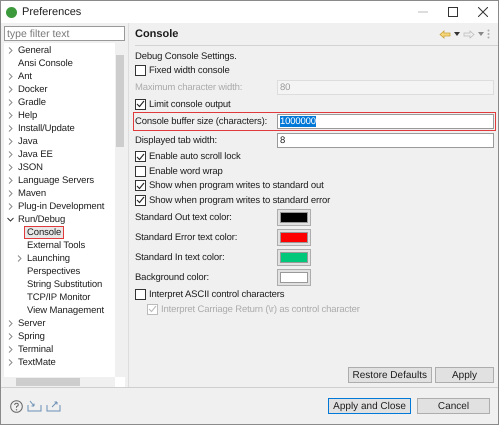  What do you see at coordinates (37, 362) in the screenshot?
I see `tree-item: TextMate` at bounding box center [37, 362].